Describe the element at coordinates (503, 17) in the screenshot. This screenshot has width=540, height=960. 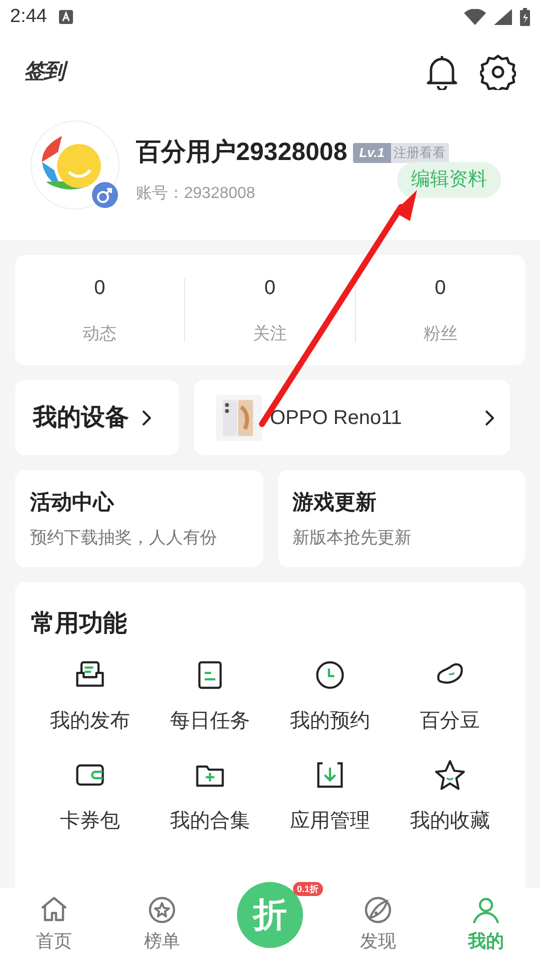
I see `signal-icon` at that location.